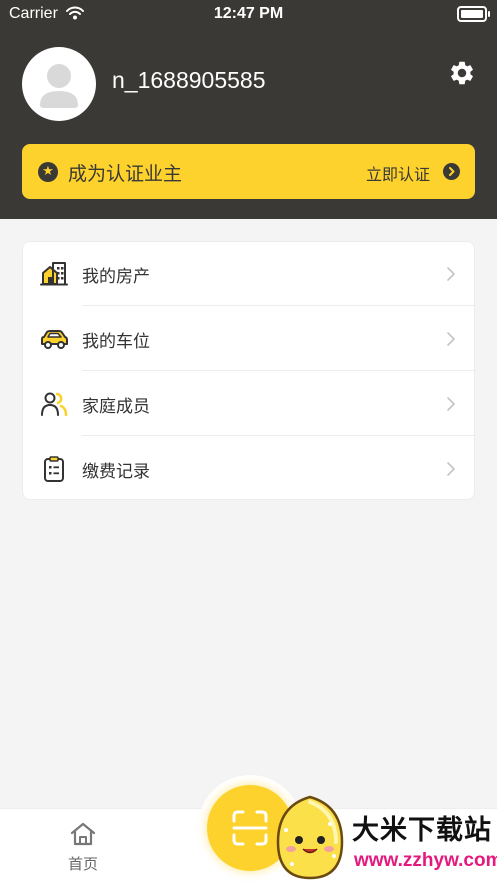 This screenshot has width=497, height=883. Describe the element at coordinates (249, 469) in the screenshot. I see `menu-item-payment-records: 缴费记录` at that location.